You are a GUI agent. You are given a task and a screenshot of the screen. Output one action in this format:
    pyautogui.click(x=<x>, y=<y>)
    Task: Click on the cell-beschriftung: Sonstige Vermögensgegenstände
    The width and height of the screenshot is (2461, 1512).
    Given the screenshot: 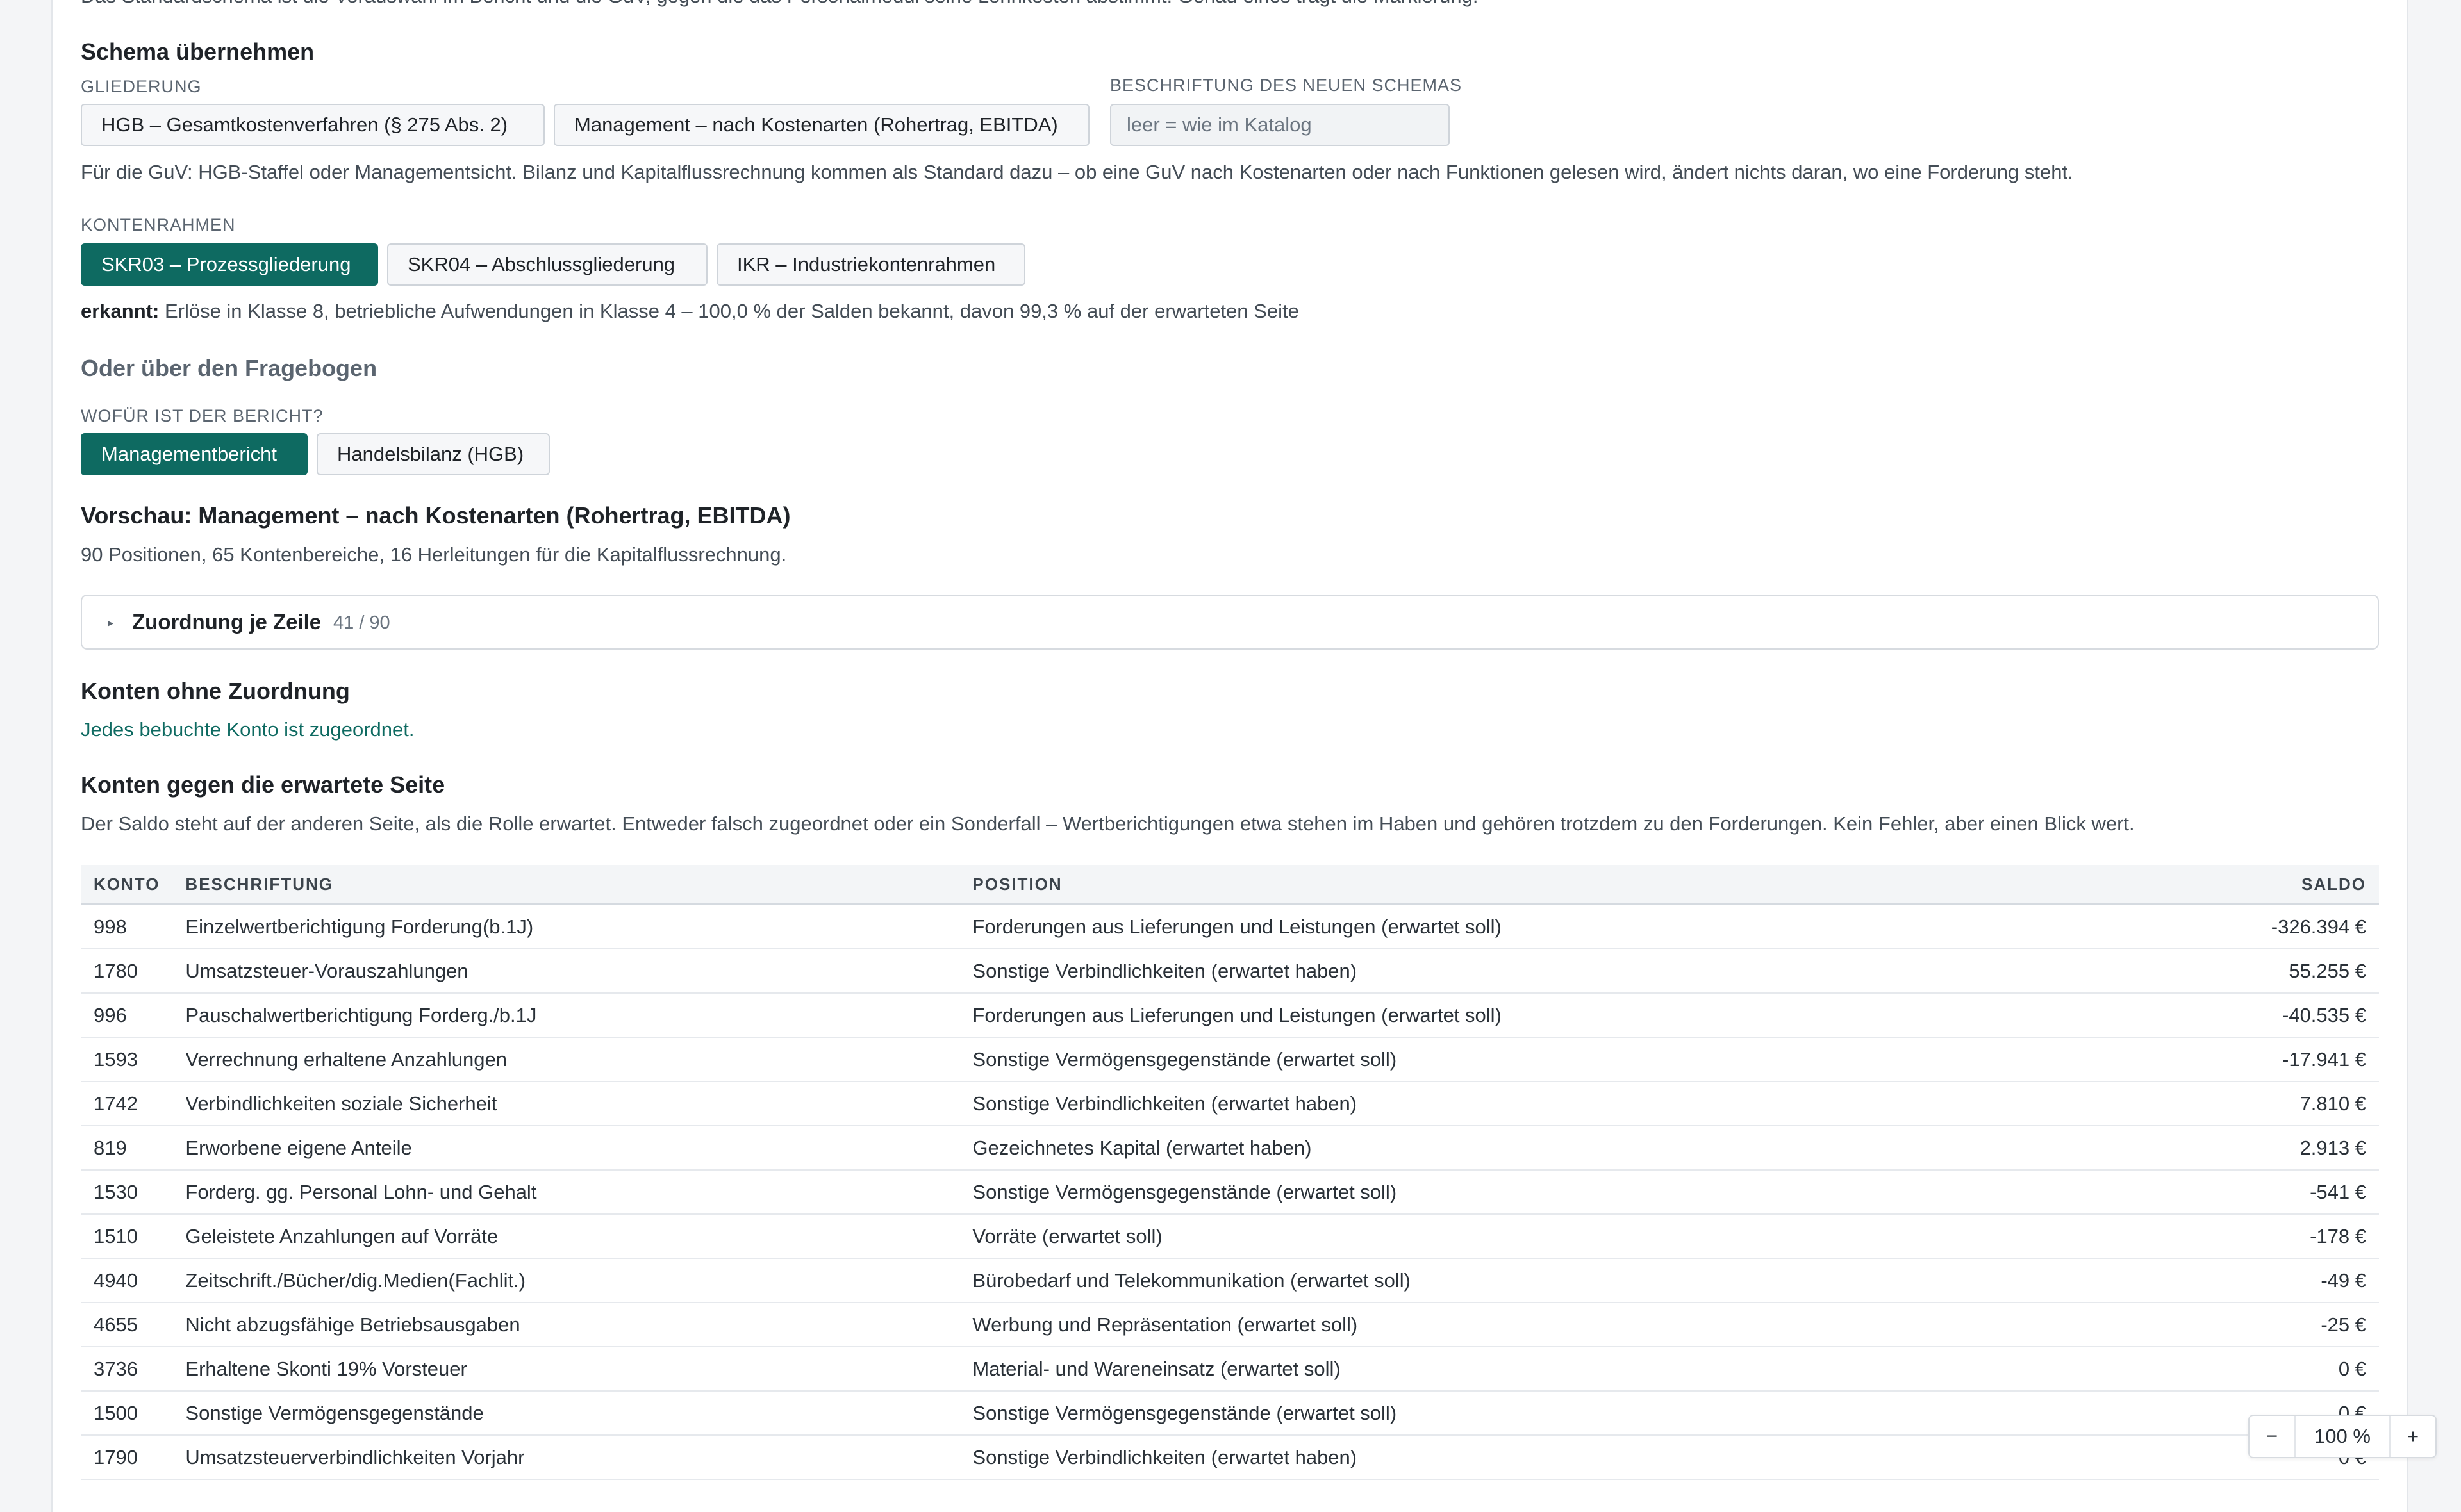 What is the action you would take?
    pyautogui.click(x=566, y=1413)
    